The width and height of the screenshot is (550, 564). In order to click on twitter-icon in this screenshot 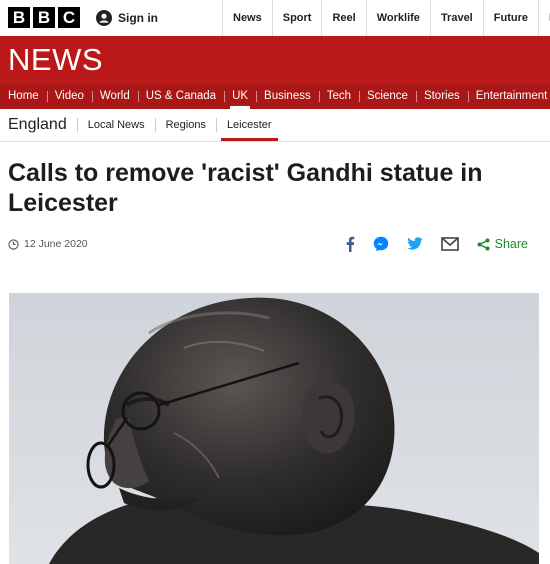, I will do `click(415, 244)`.